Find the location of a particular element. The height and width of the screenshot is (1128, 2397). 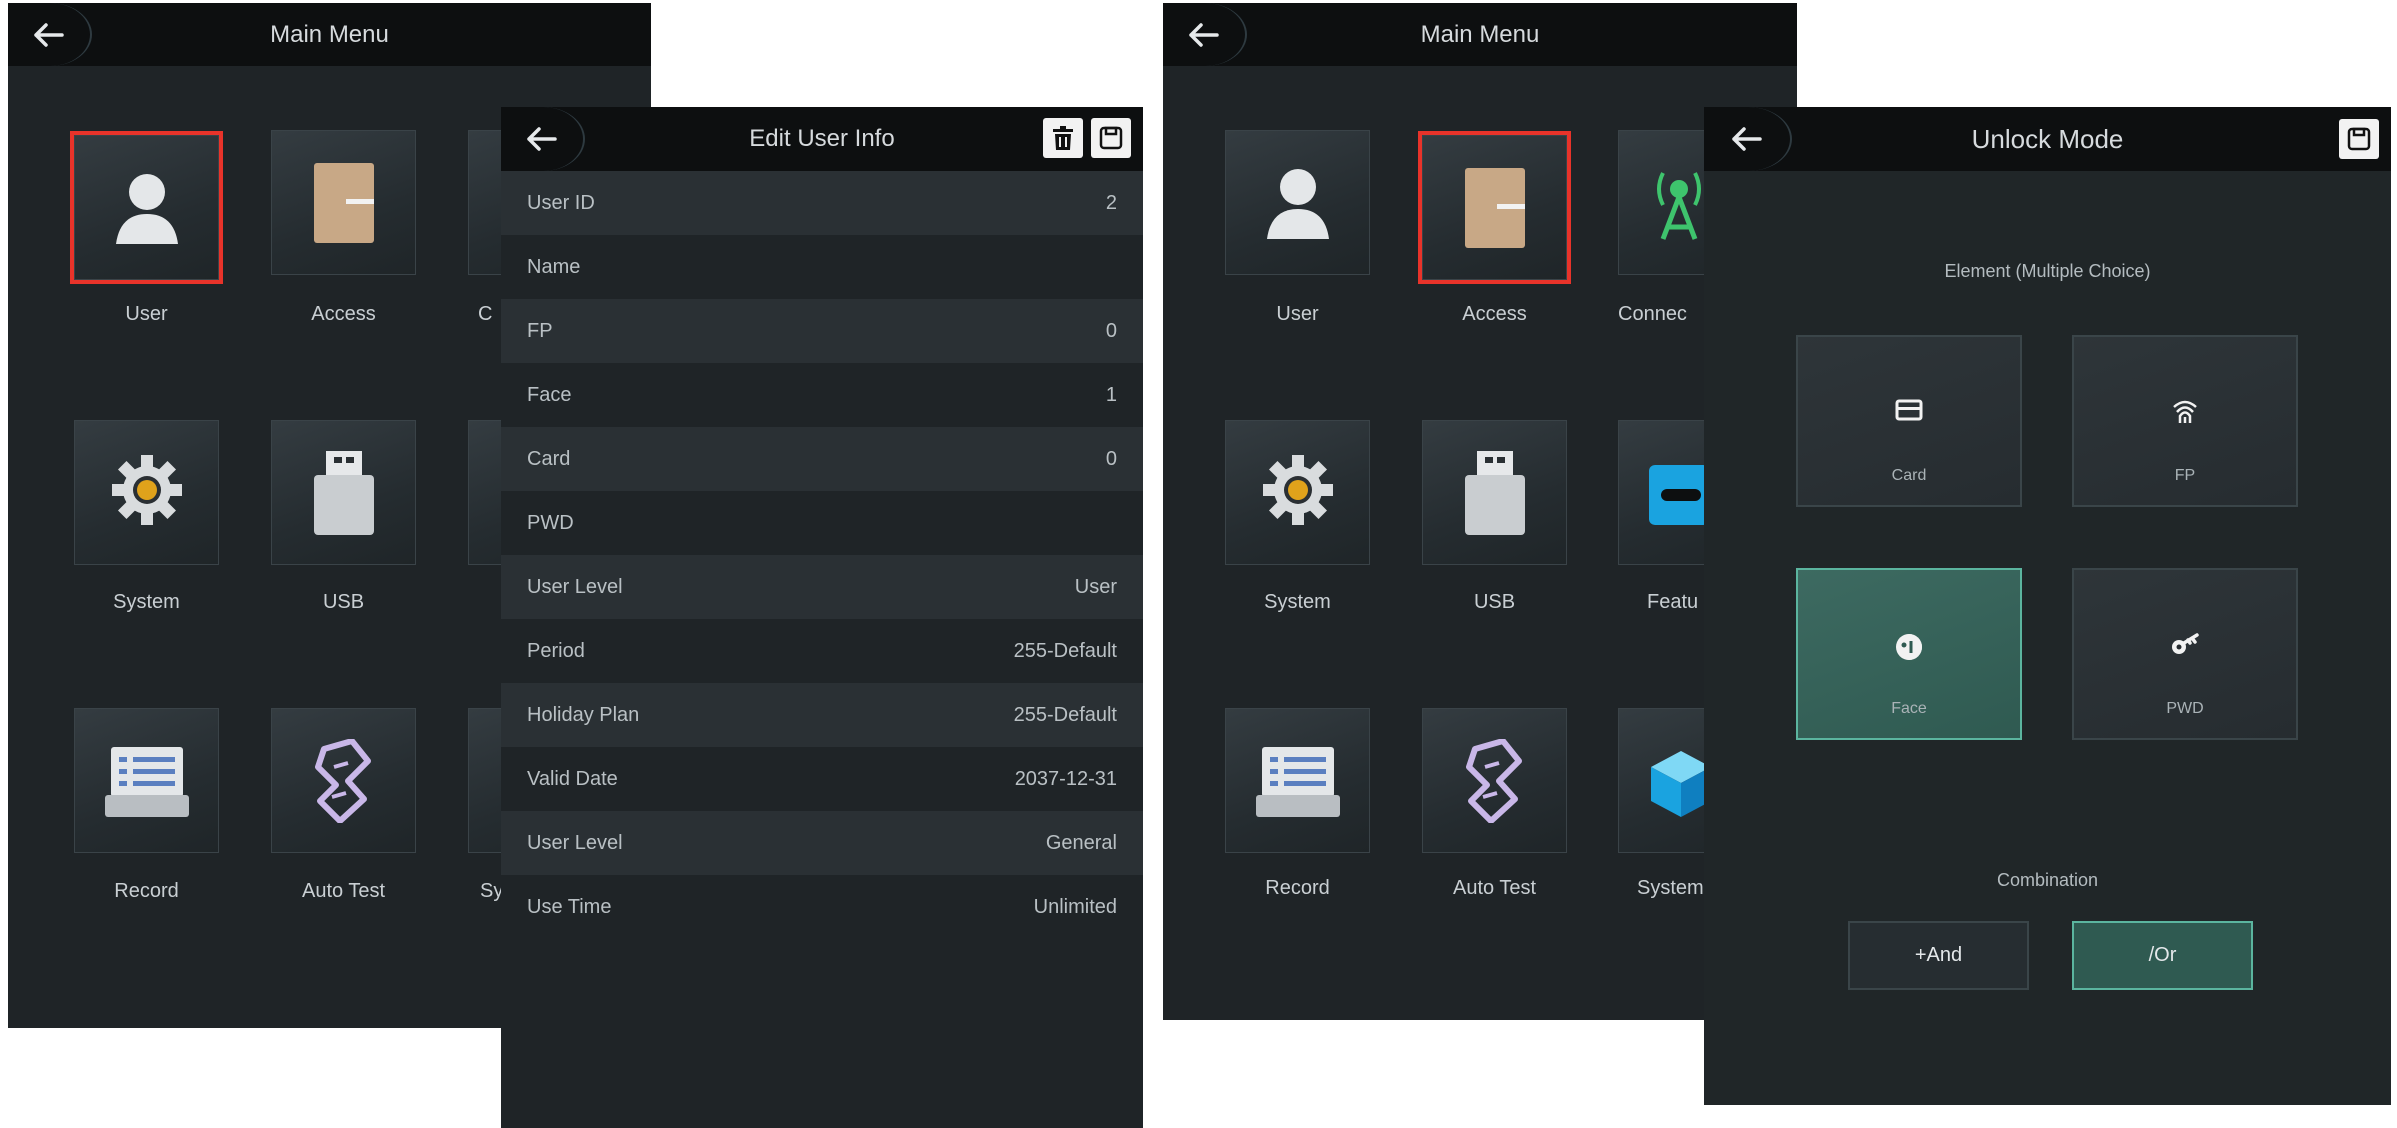

auto-test-icon is located at coordinates (1493, 781).